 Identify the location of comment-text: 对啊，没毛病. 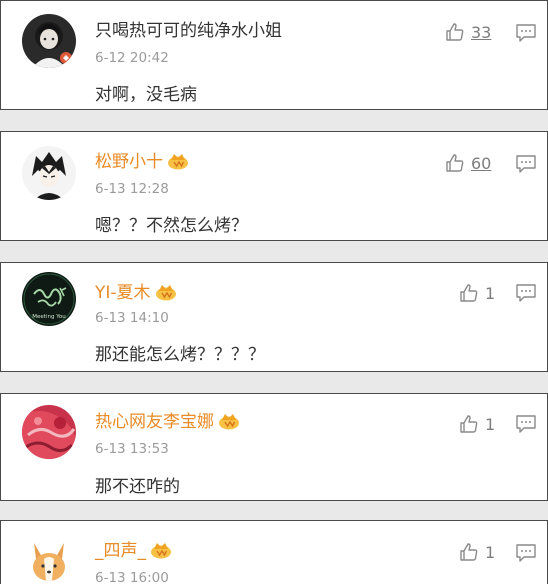
(146, 95).